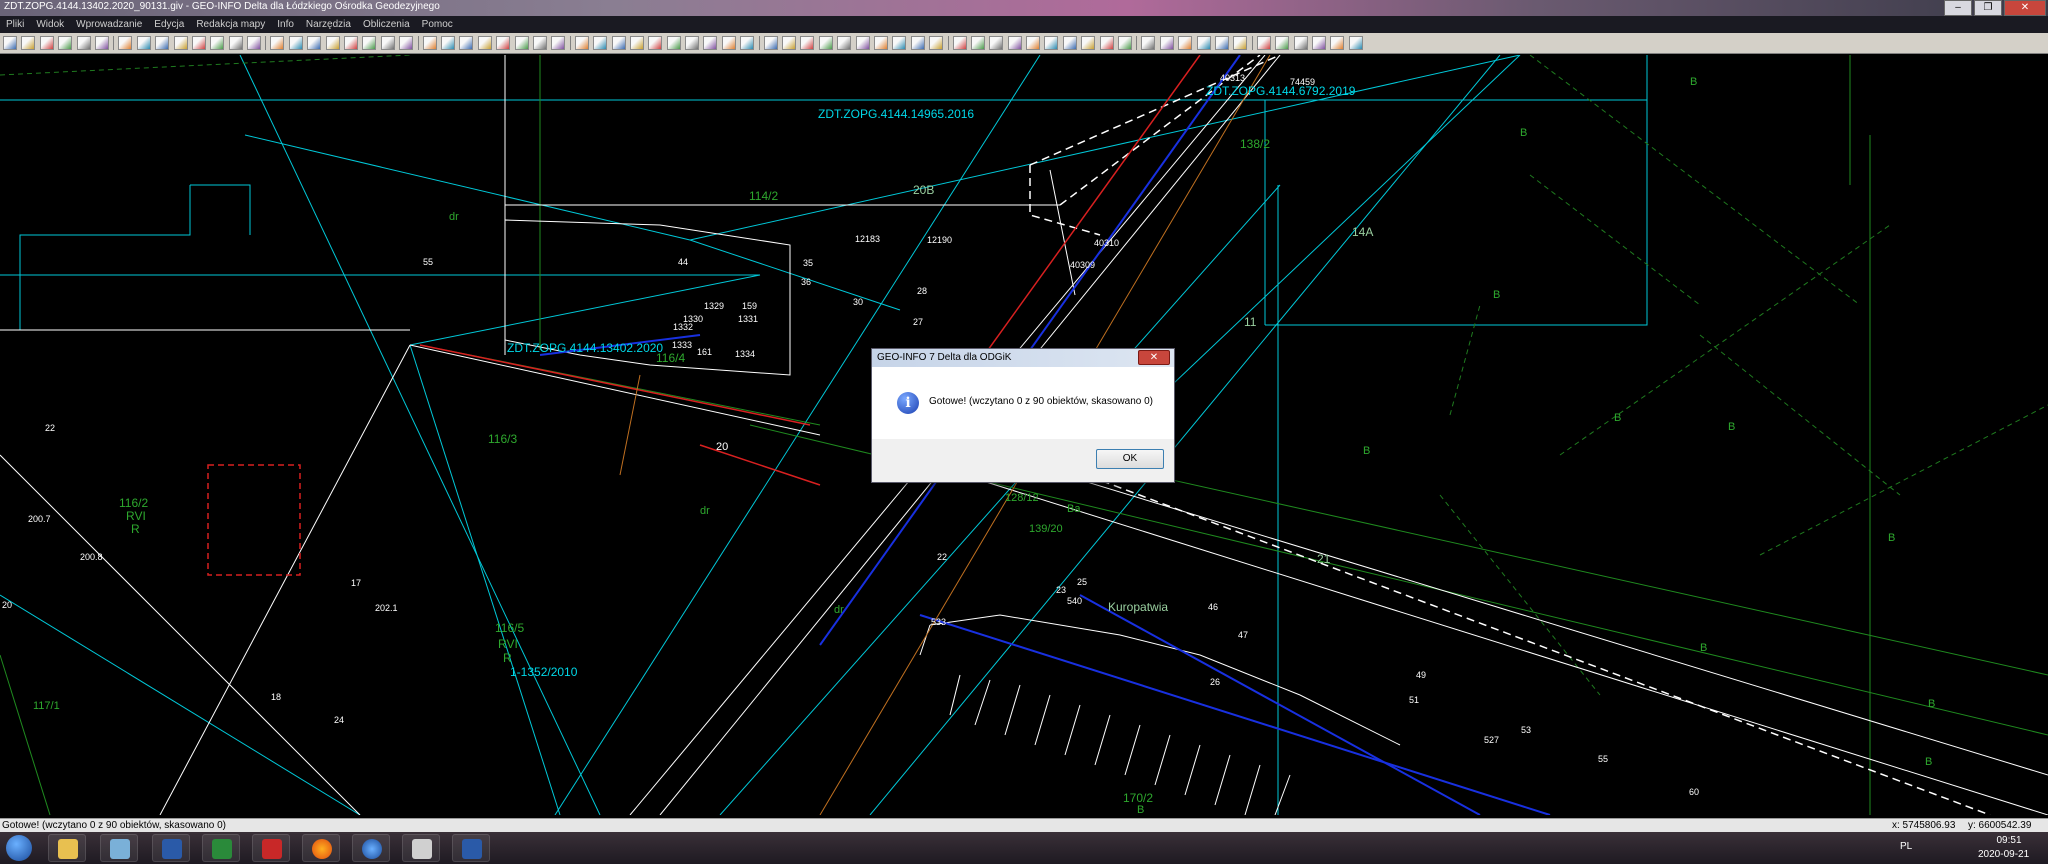  What do you see at coordinates (171, 848) in the screenshot?
I see `taskbar-word` at bounding box center [171, 848].